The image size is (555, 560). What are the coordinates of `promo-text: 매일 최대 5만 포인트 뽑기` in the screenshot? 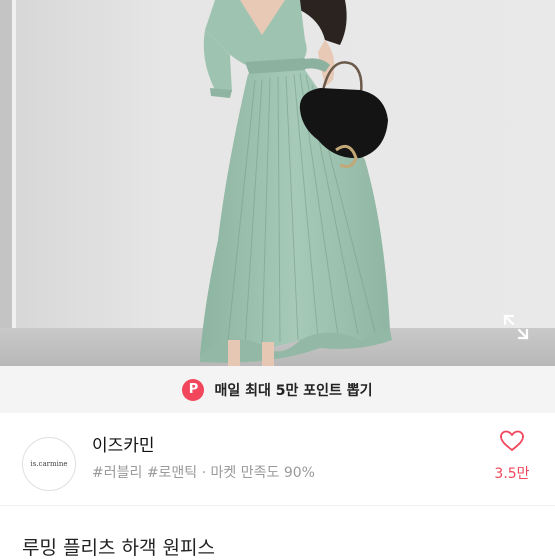 It's located at (293, 390).